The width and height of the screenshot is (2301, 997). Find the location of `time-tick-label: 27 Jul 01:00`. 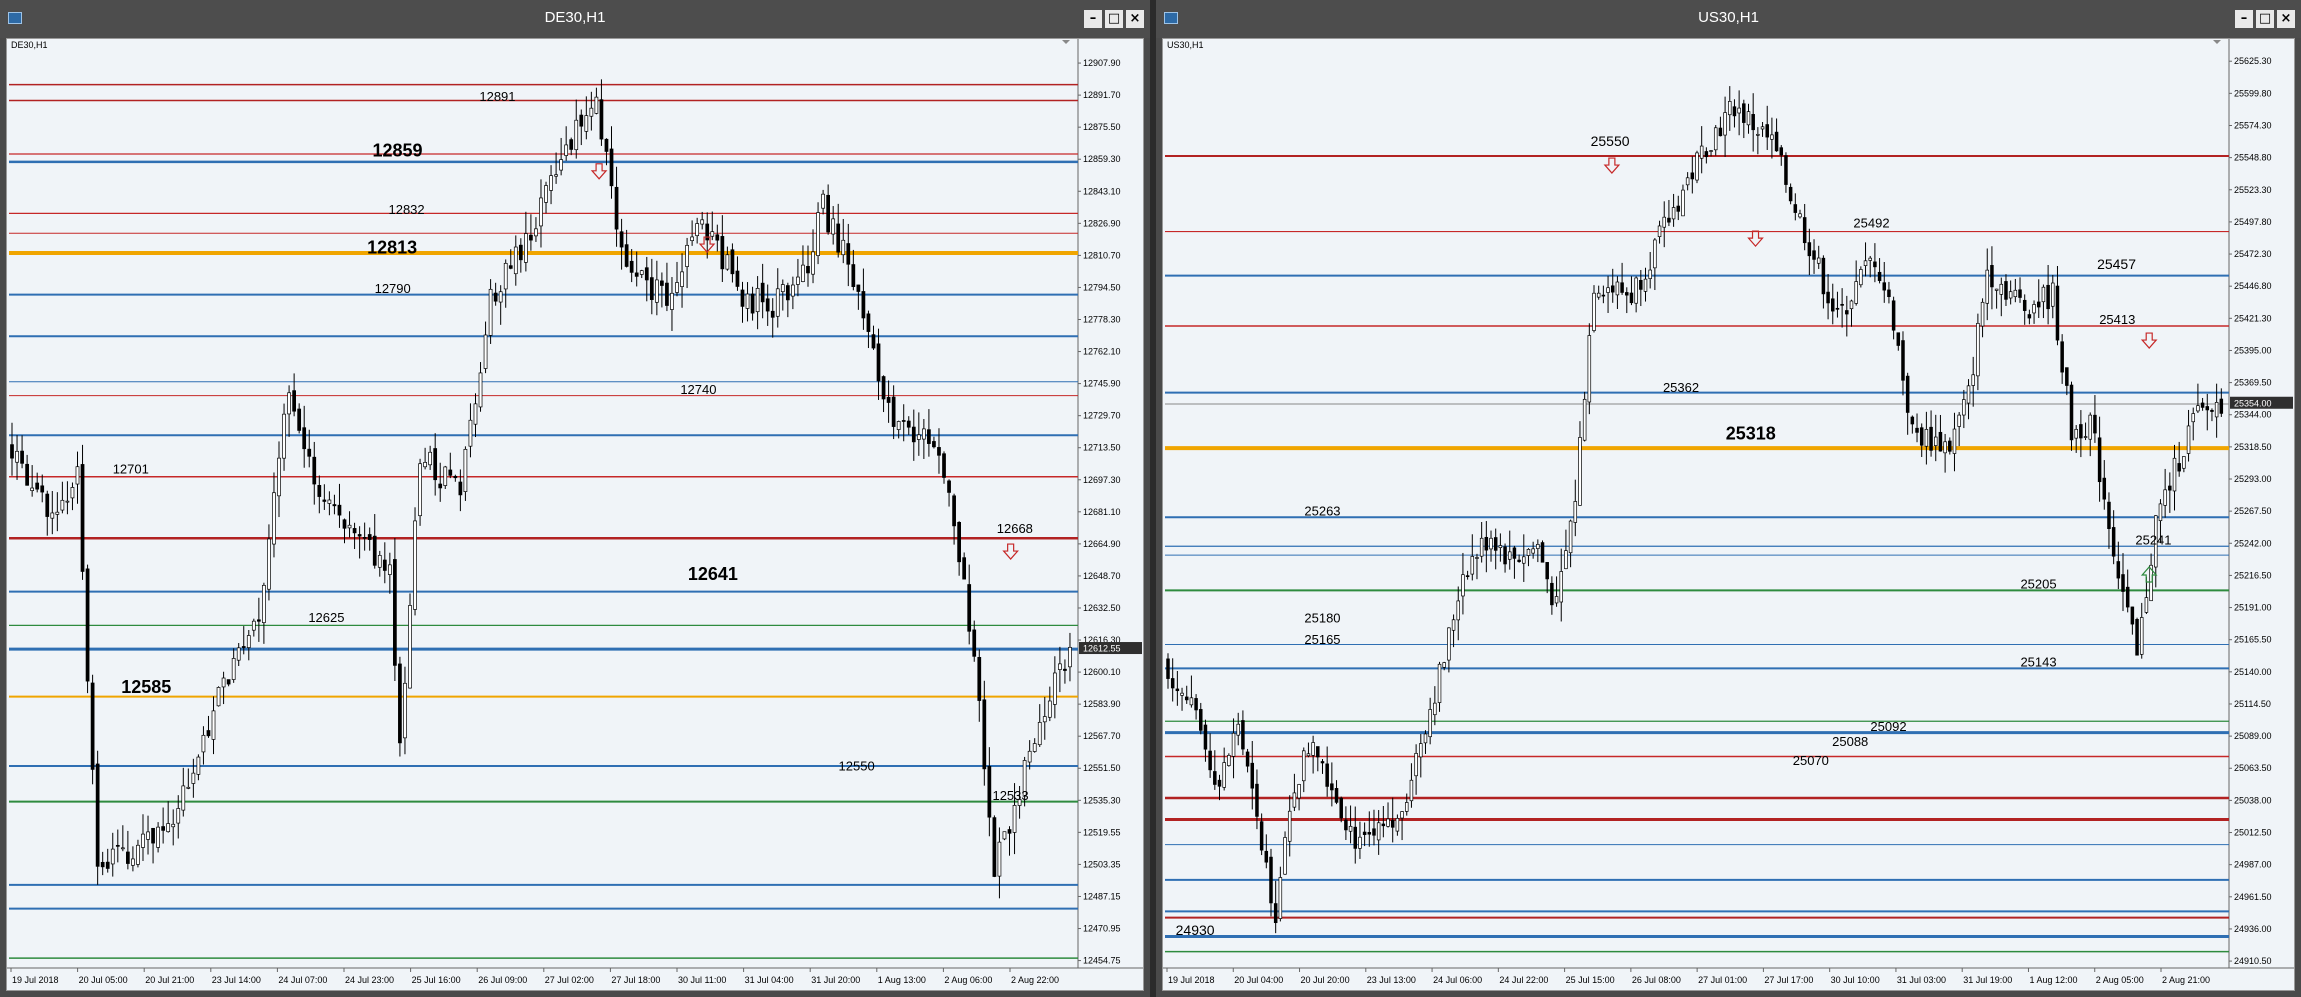

time-tick-label: 27 Jul 01:00 is located at coordinates (1722, 980).